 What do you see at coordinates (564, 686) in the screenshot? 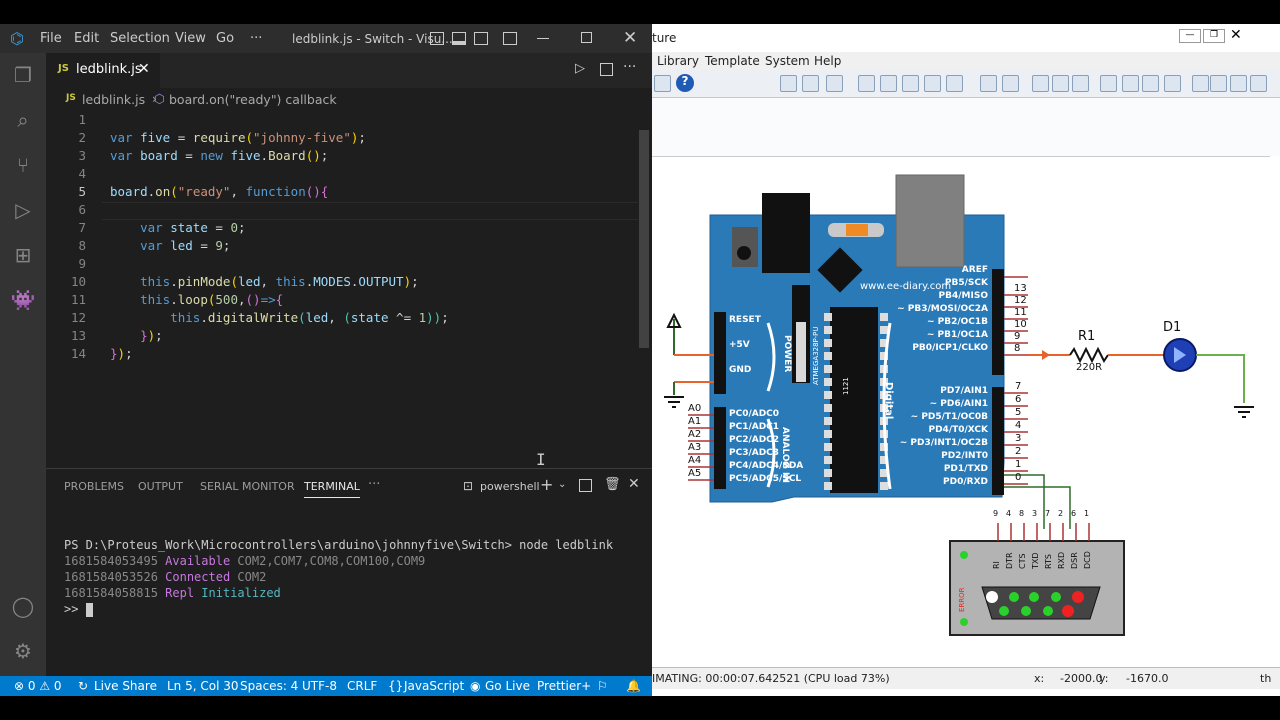
I see `status-prettier: Prettier+` at bounding box center [564, 686].